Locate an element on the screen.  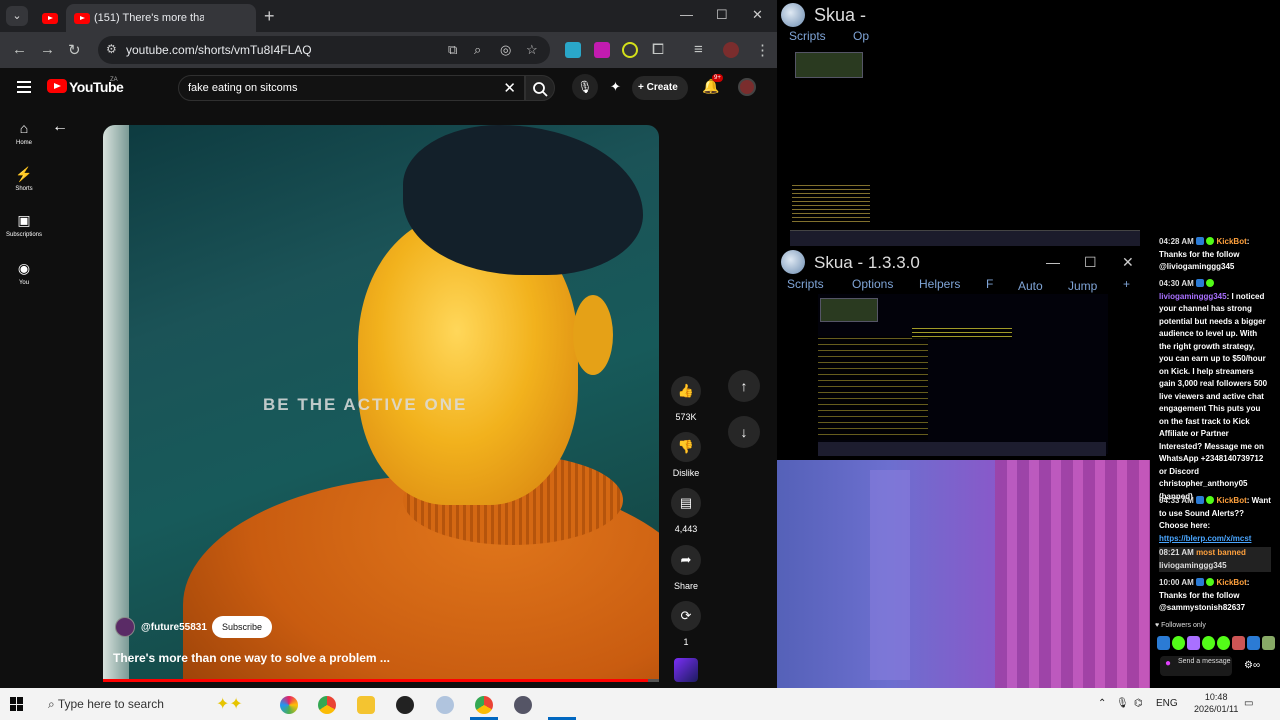
dislike-button: 👎 Dislike is located at coordinates (686, 455).